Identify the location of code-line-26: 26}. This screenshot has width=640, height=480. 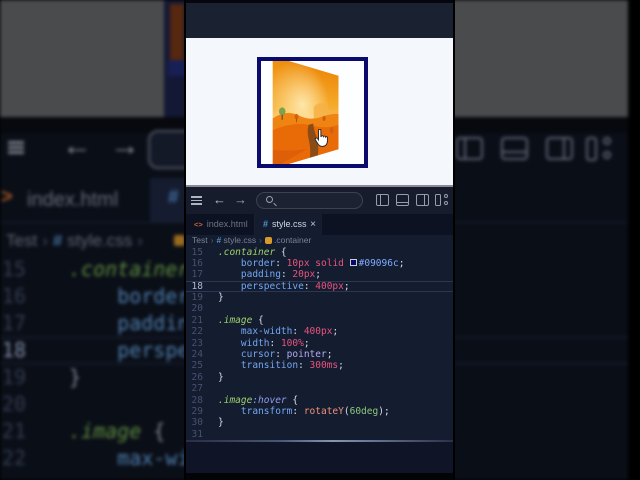
(319, 377).